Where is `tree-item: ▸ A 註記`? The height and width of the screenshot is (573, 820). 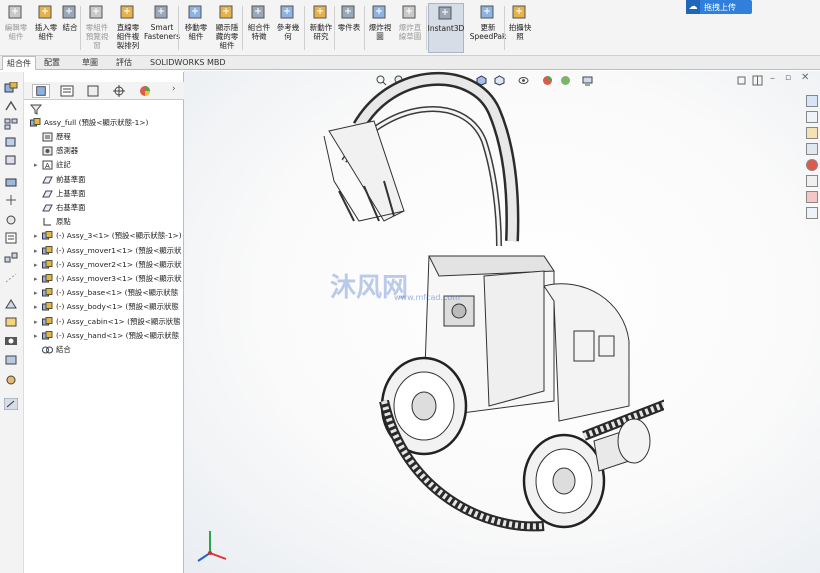 tree-item: ▸ A 註記 is located at coordinates (52, 165).